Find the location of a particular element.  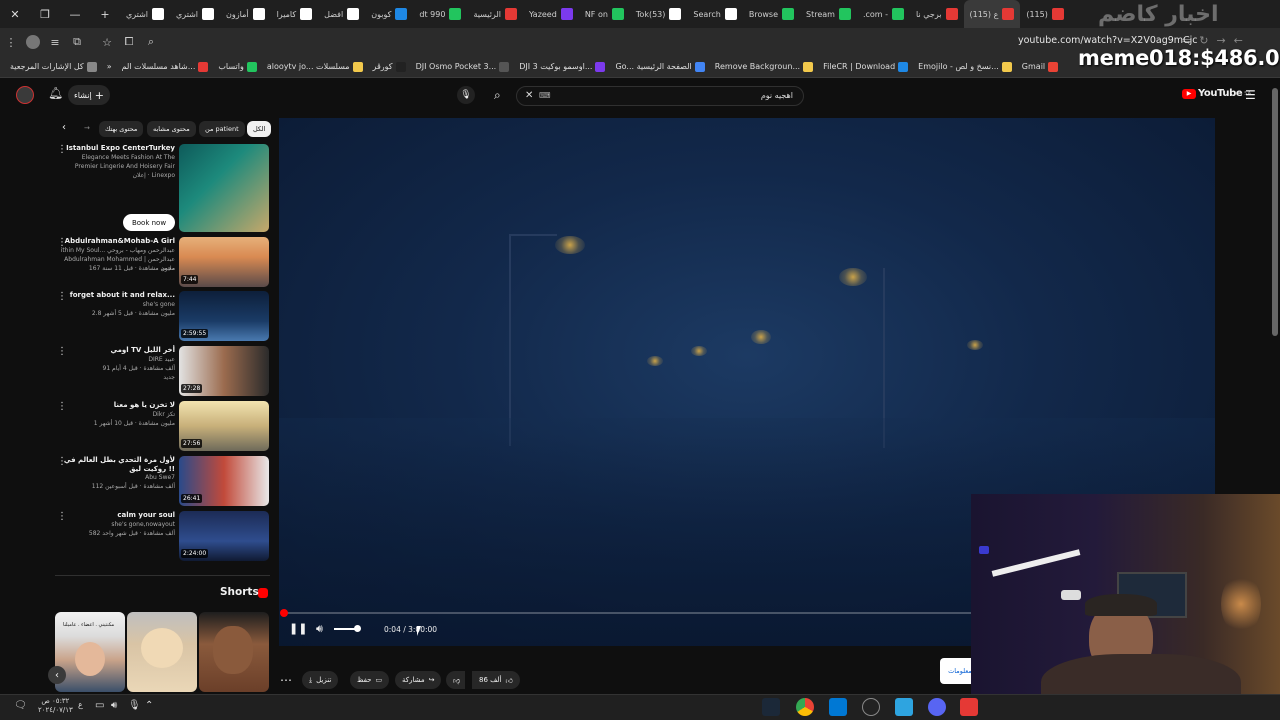

chip-similar: محتوى مشابه is located at coordinates (171, 129).